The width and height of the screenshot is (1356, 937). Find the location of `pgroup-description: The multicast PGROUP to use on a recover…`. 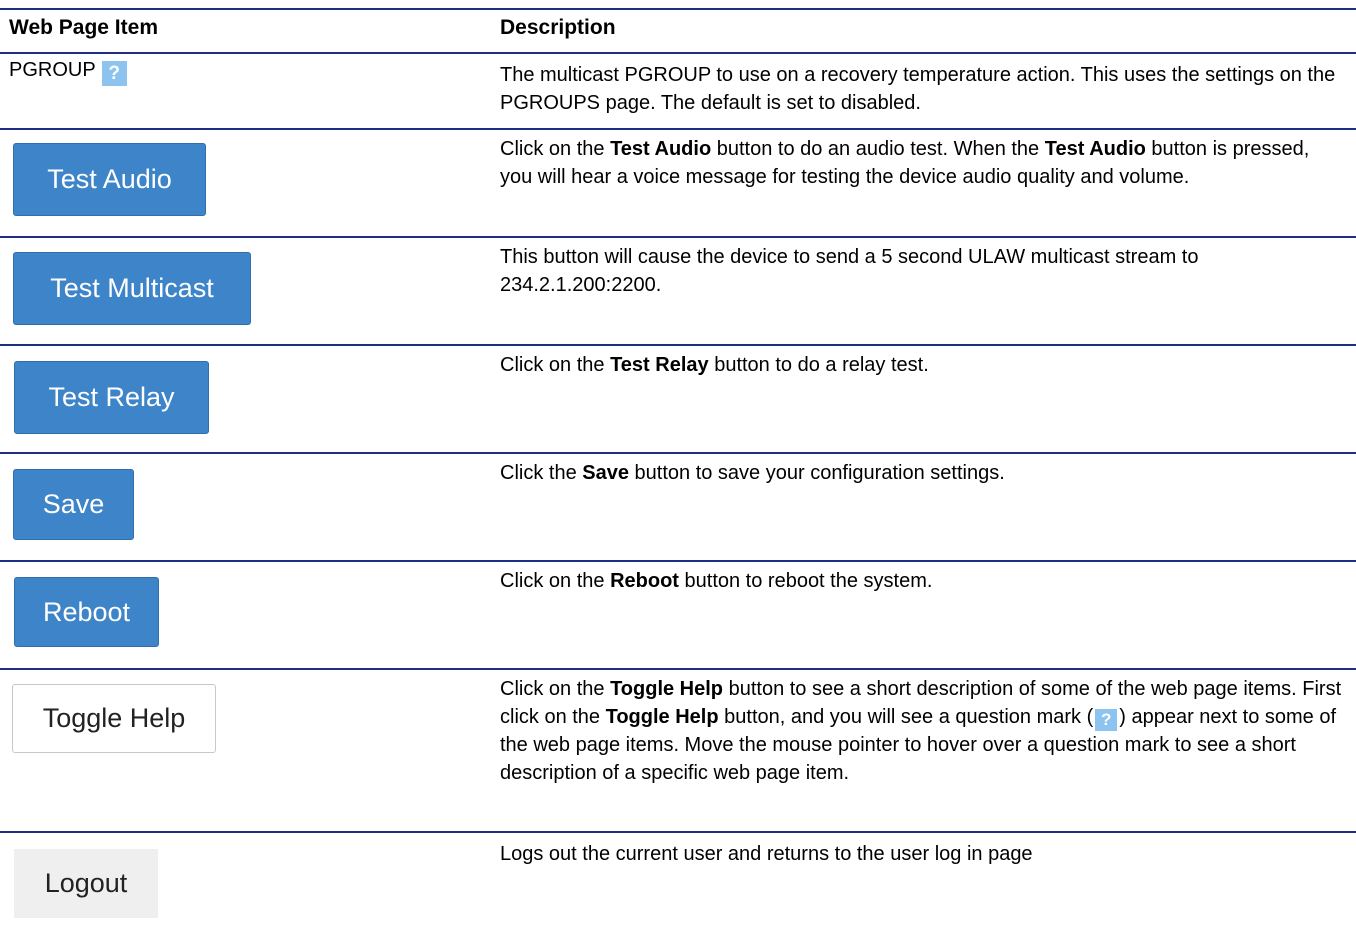

pgroup-description: The multicast PGROUP to use on a recover… is located at coordinates (922, 89).